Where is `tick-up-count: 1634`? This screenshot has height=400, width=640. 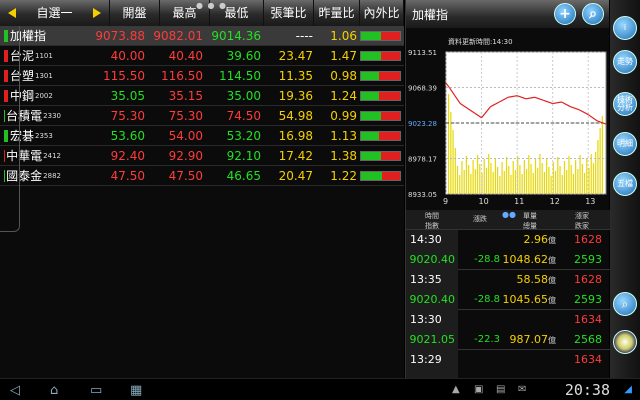
tick-up-count: 1634 is located at coordinates (588, 319).